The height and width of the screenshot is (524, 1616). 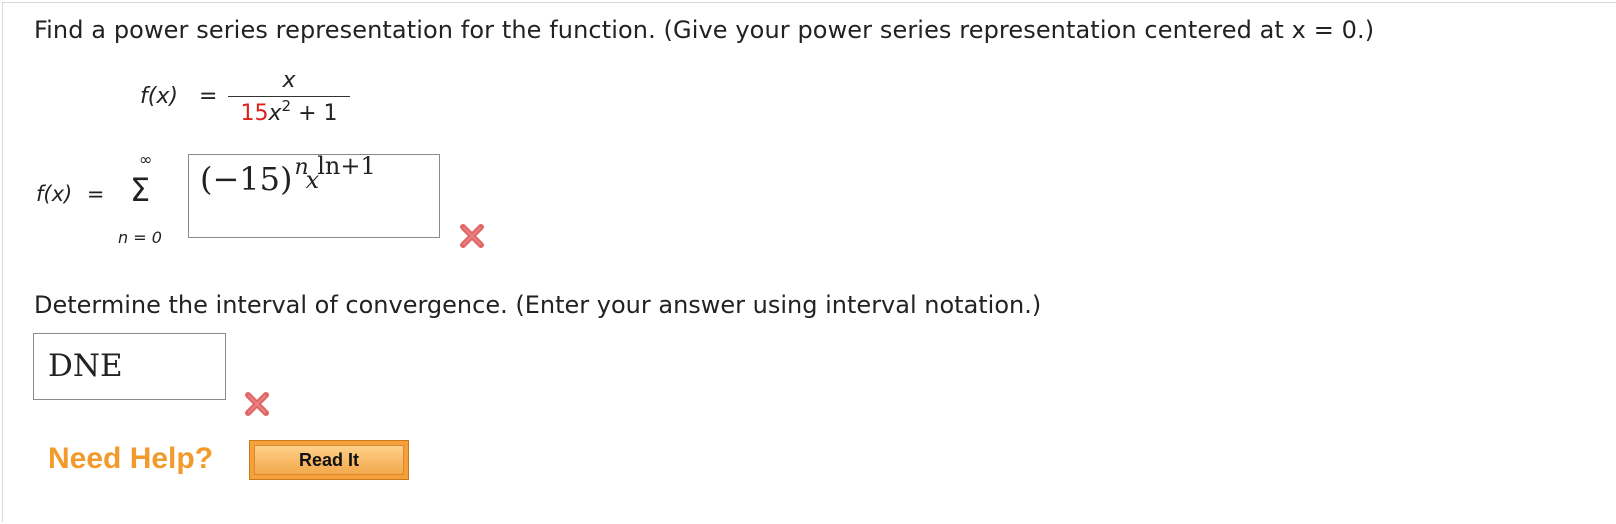 What do you see at coordinates (346, 166) in the screenshot?
I see `answer-exponent-rest: ln+1` at bounding box center [346, 166].